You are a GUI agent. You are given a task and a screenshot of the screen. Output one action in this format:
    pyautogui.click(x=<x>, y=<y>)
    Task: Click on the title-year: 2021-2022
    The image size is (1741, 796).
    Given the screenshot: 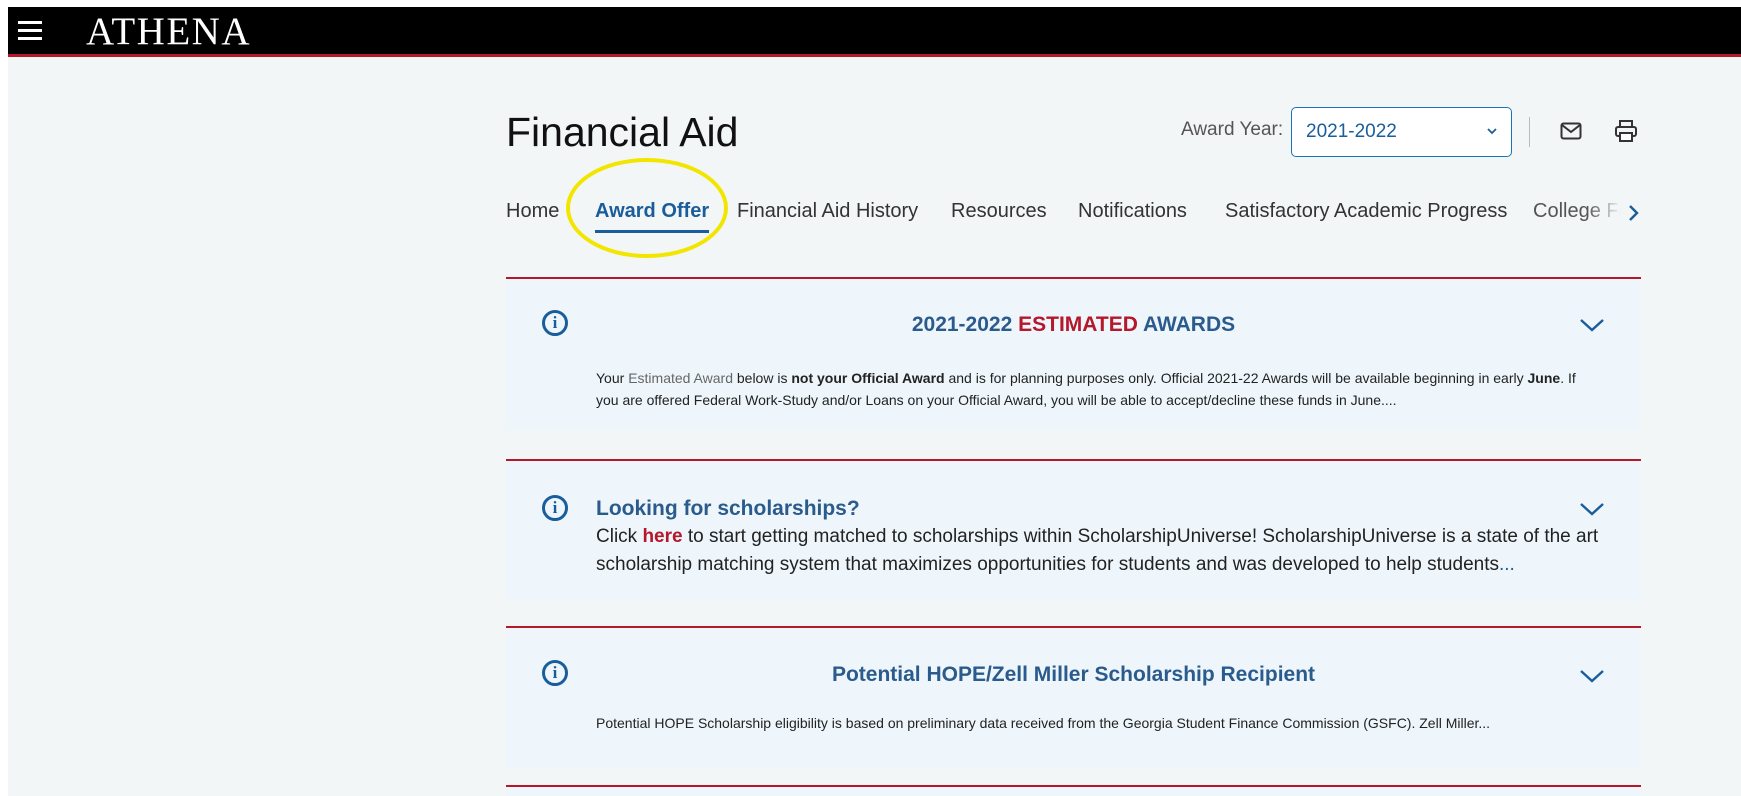 What is the action you would take?
    pyautogui.click(x=962, y=324)
    